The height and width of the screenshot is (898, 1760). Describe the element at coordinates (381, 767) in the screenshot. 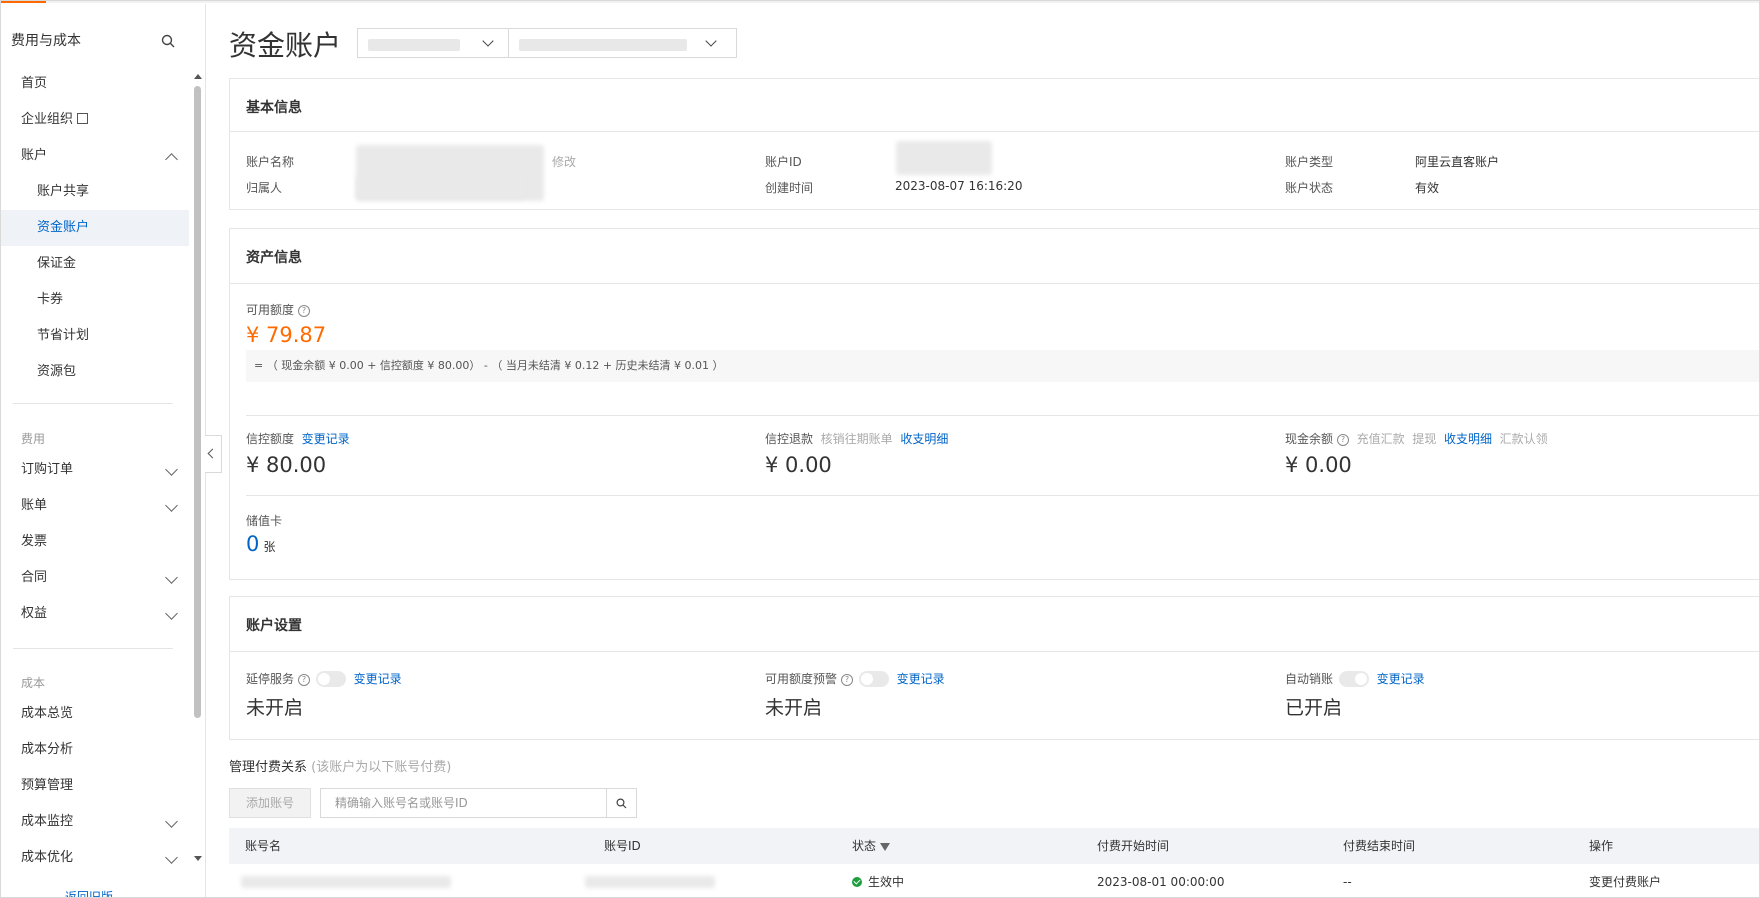

I see `payer-subtitle: (该账户为以下账号付费)` at that location.